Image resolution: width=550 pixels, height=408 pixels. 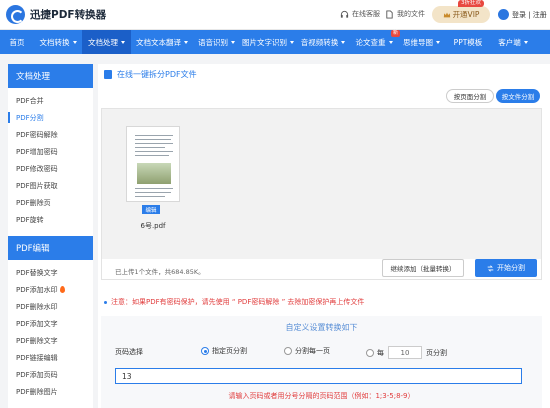 I want to click on thumbnail-photo, so click(x=154, y=173).